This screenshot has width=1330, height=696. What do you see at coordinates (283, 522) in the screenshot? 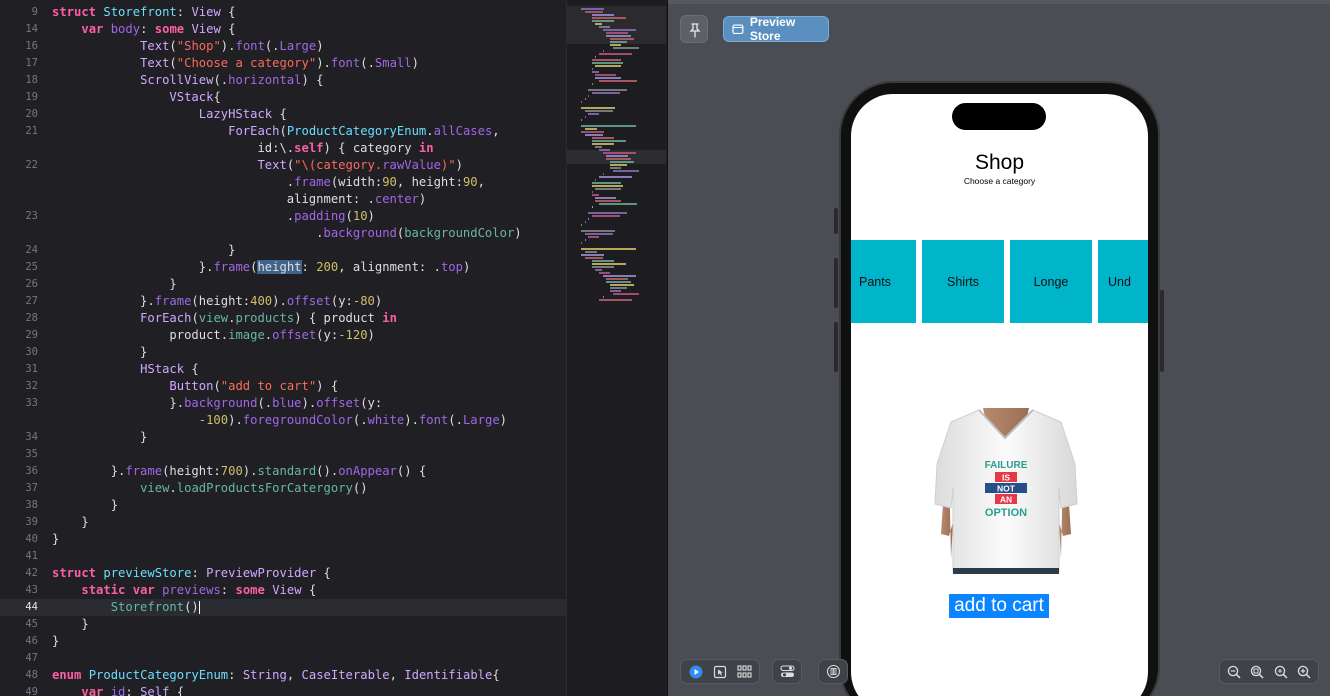
I see `code-line: 39 }` at bounding box center [283, 522].